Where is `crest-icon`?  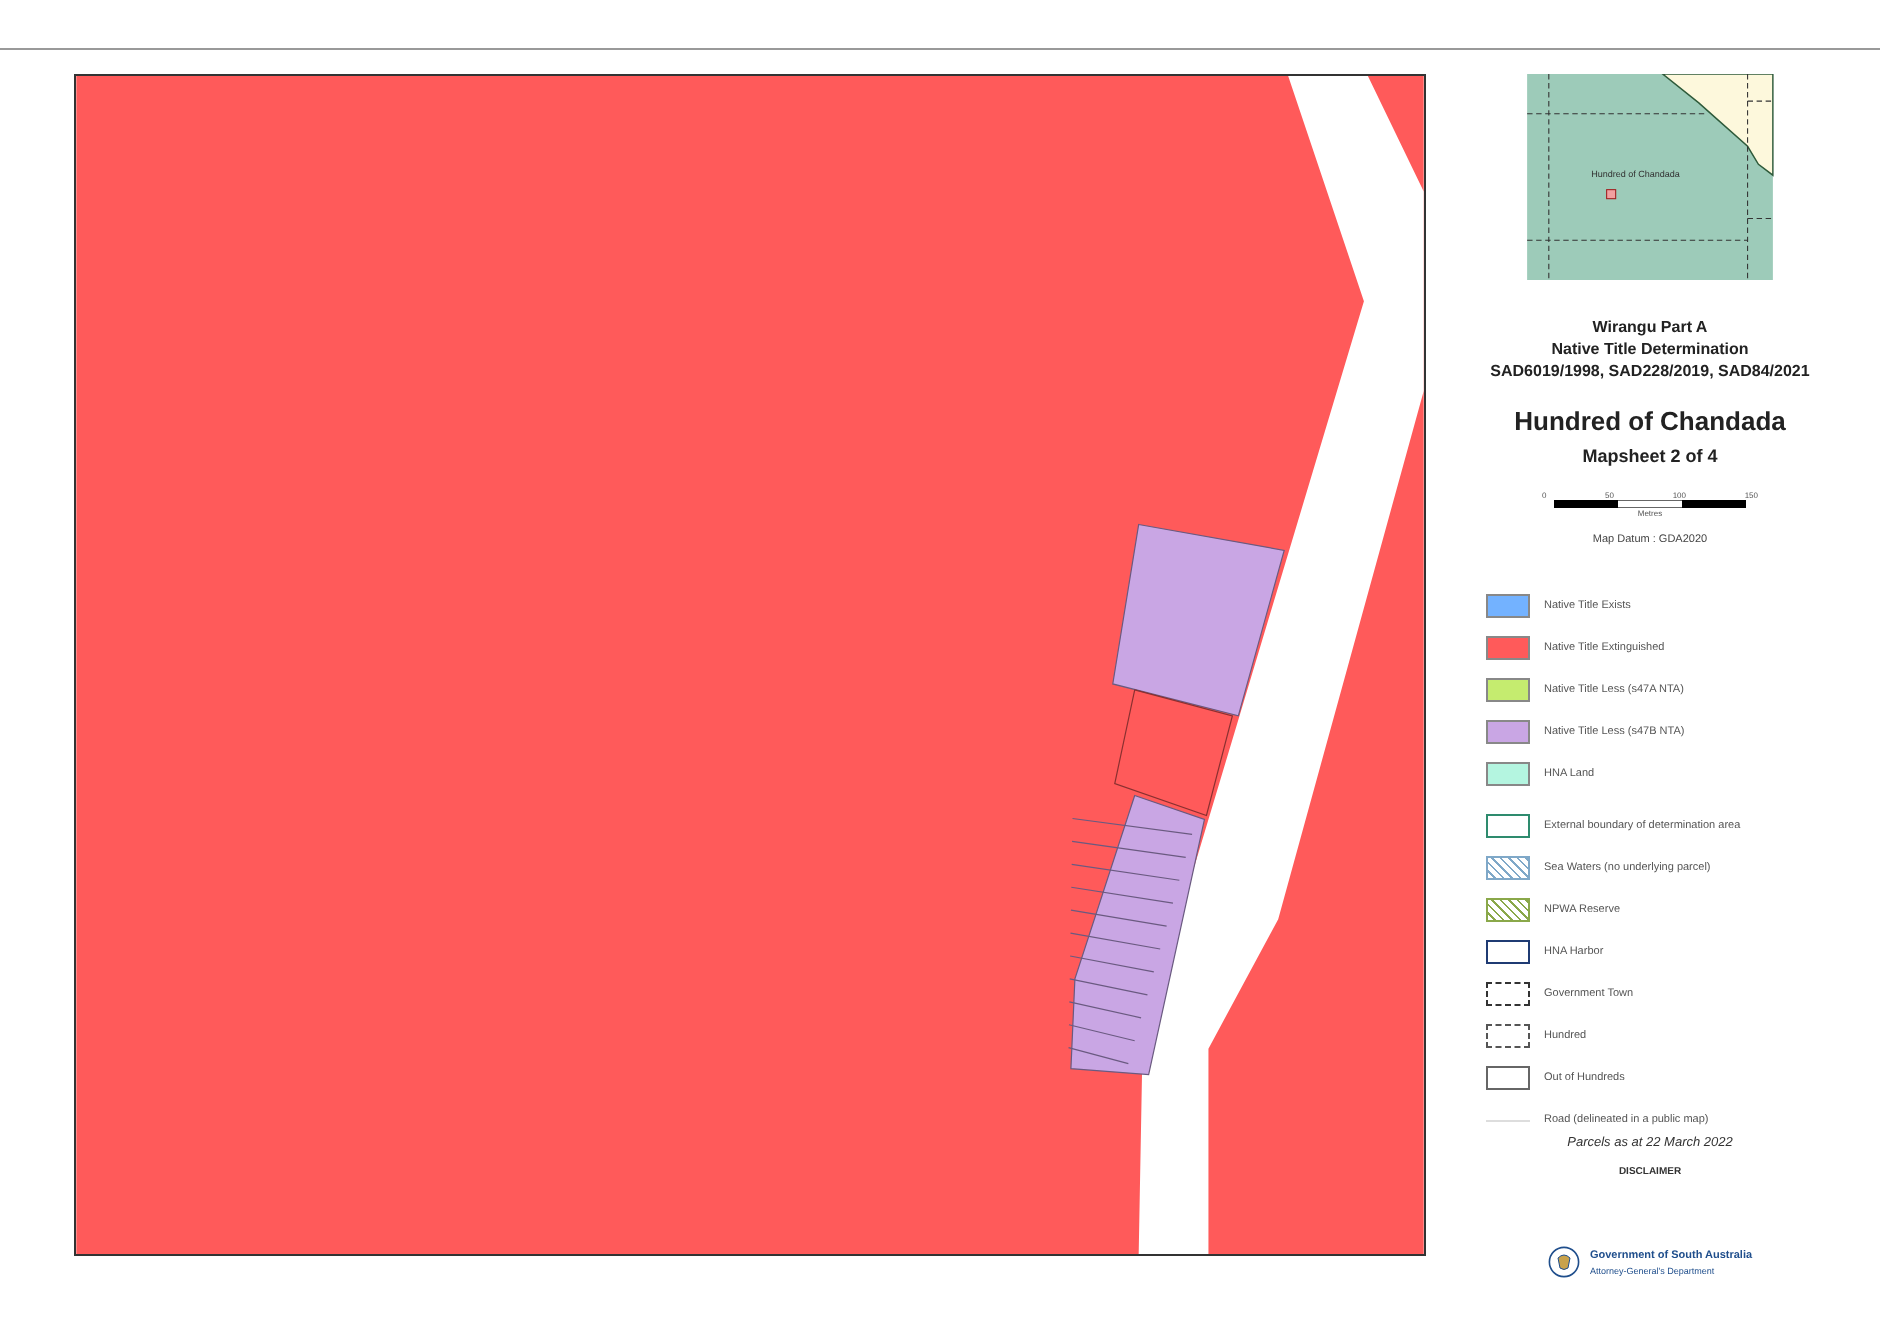
crest-icon is located at coordinates (1563, 1262).